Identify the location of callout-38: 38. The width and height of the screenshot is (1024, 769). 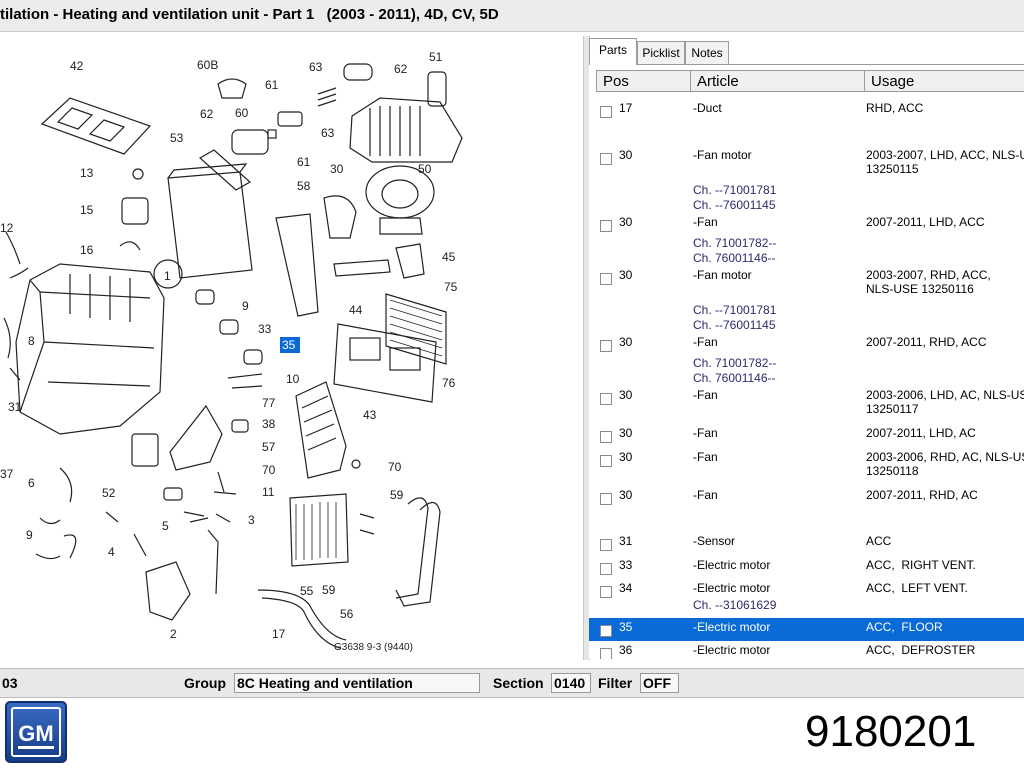
(269, 424).